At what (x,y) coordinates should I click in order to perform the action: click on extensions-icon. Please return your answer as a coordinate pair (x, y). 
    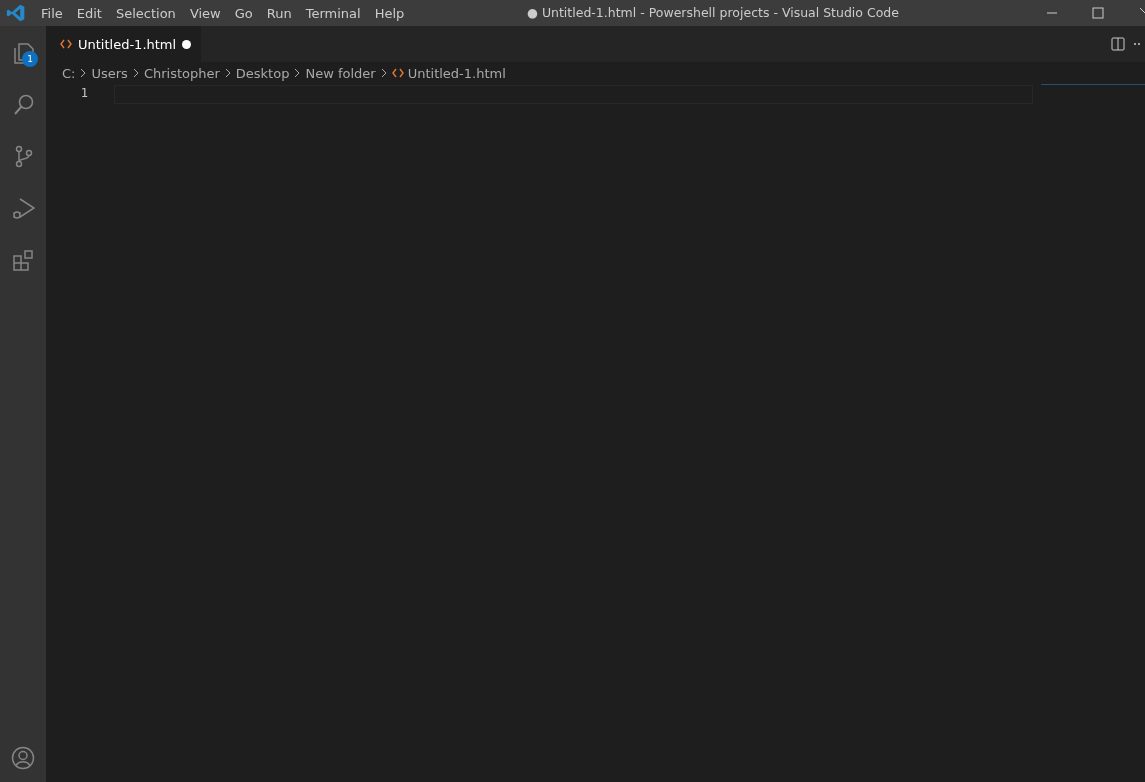
    Looking at the image, I should click on (23, 260).